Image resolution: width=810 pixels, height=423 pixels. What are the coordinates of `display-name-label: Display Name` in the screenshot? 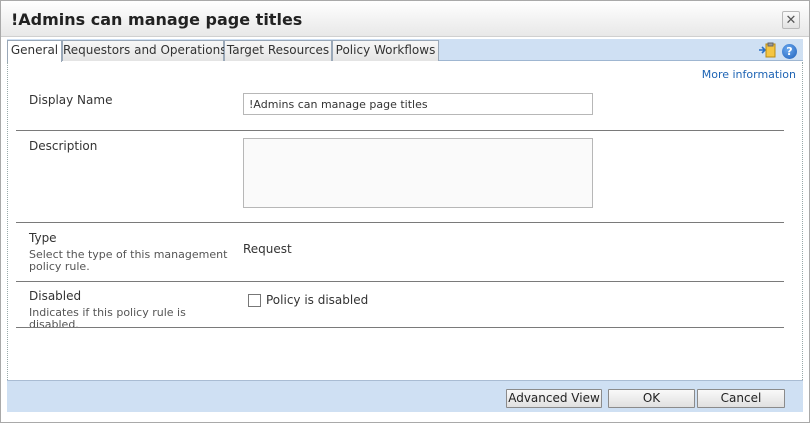 It's located at (71, 100).